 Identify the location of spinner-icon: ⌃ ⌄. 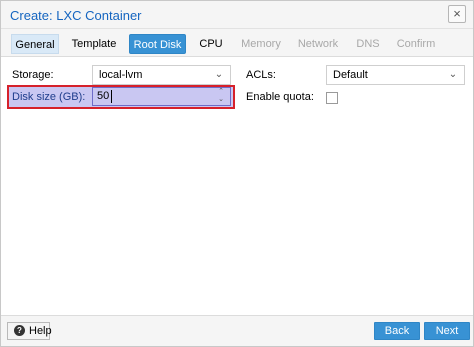
(221, 96).